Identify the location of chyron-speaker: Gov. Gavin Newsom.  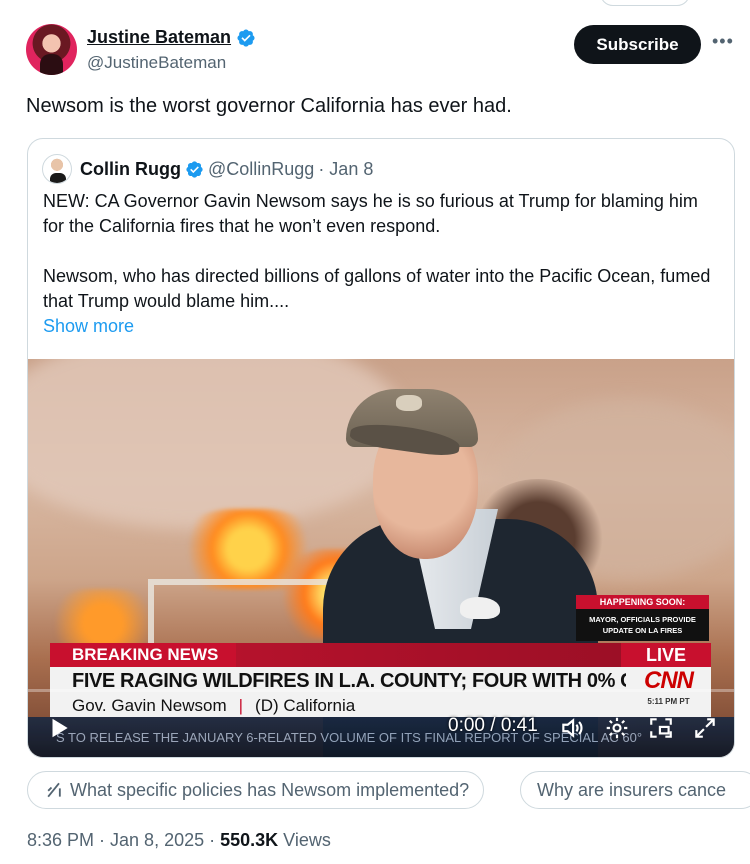
(149, 705).